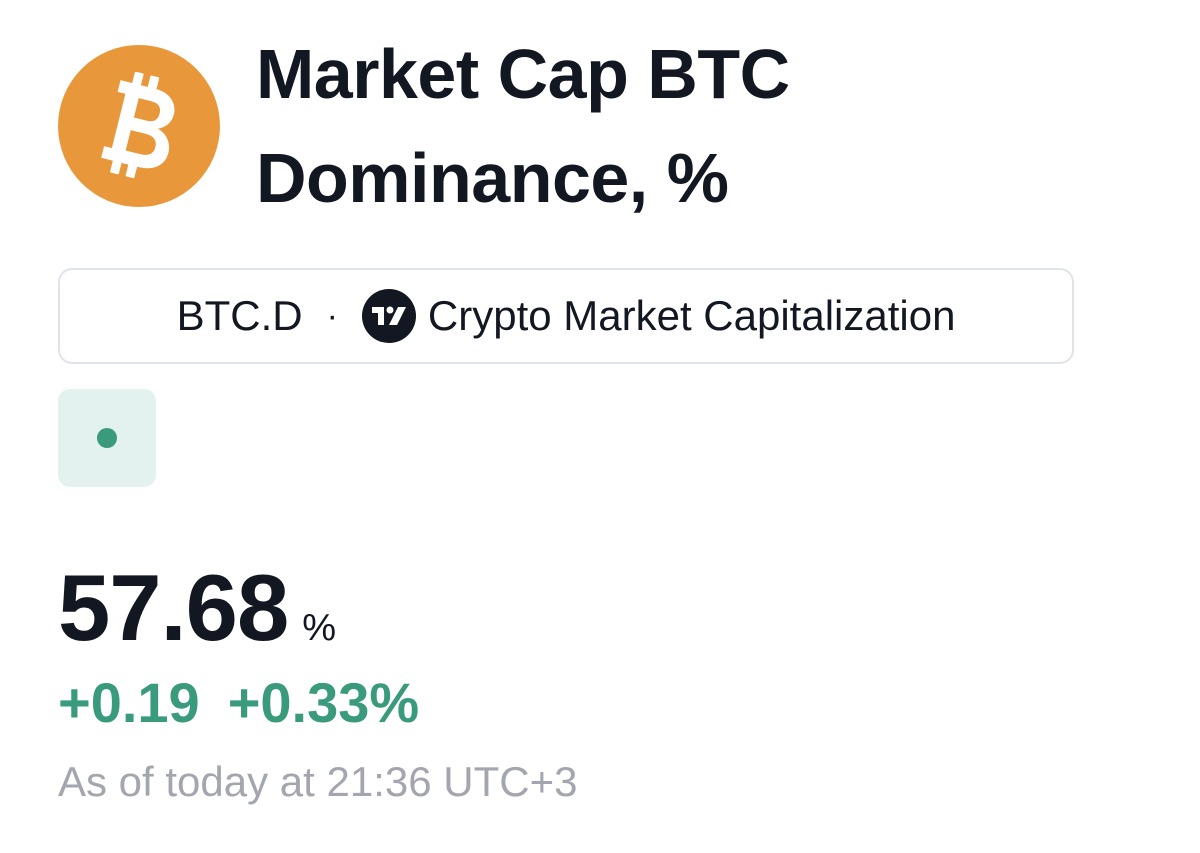  I want to click on change-percent: +0.33%, so click(323, 702).